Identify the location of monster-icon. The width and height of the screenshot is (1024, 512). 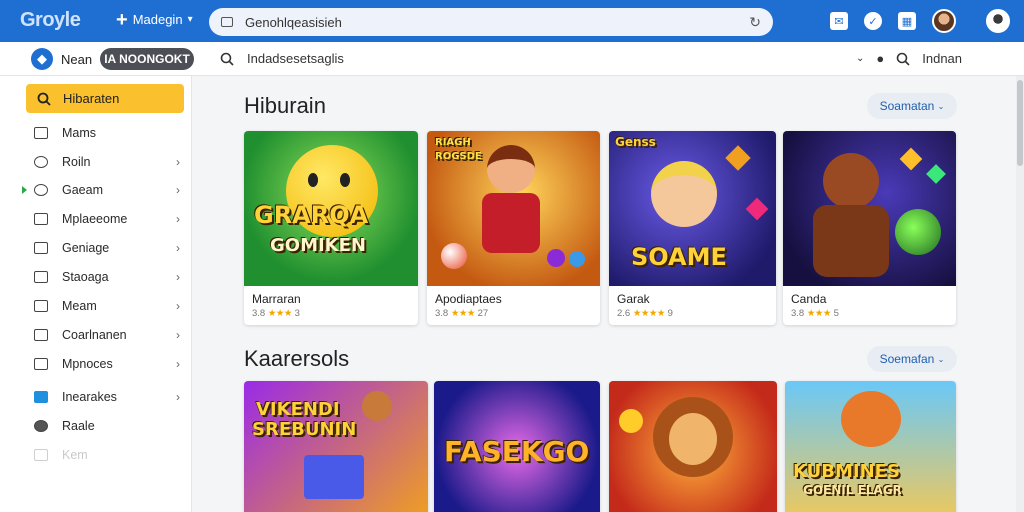
(918, 232).